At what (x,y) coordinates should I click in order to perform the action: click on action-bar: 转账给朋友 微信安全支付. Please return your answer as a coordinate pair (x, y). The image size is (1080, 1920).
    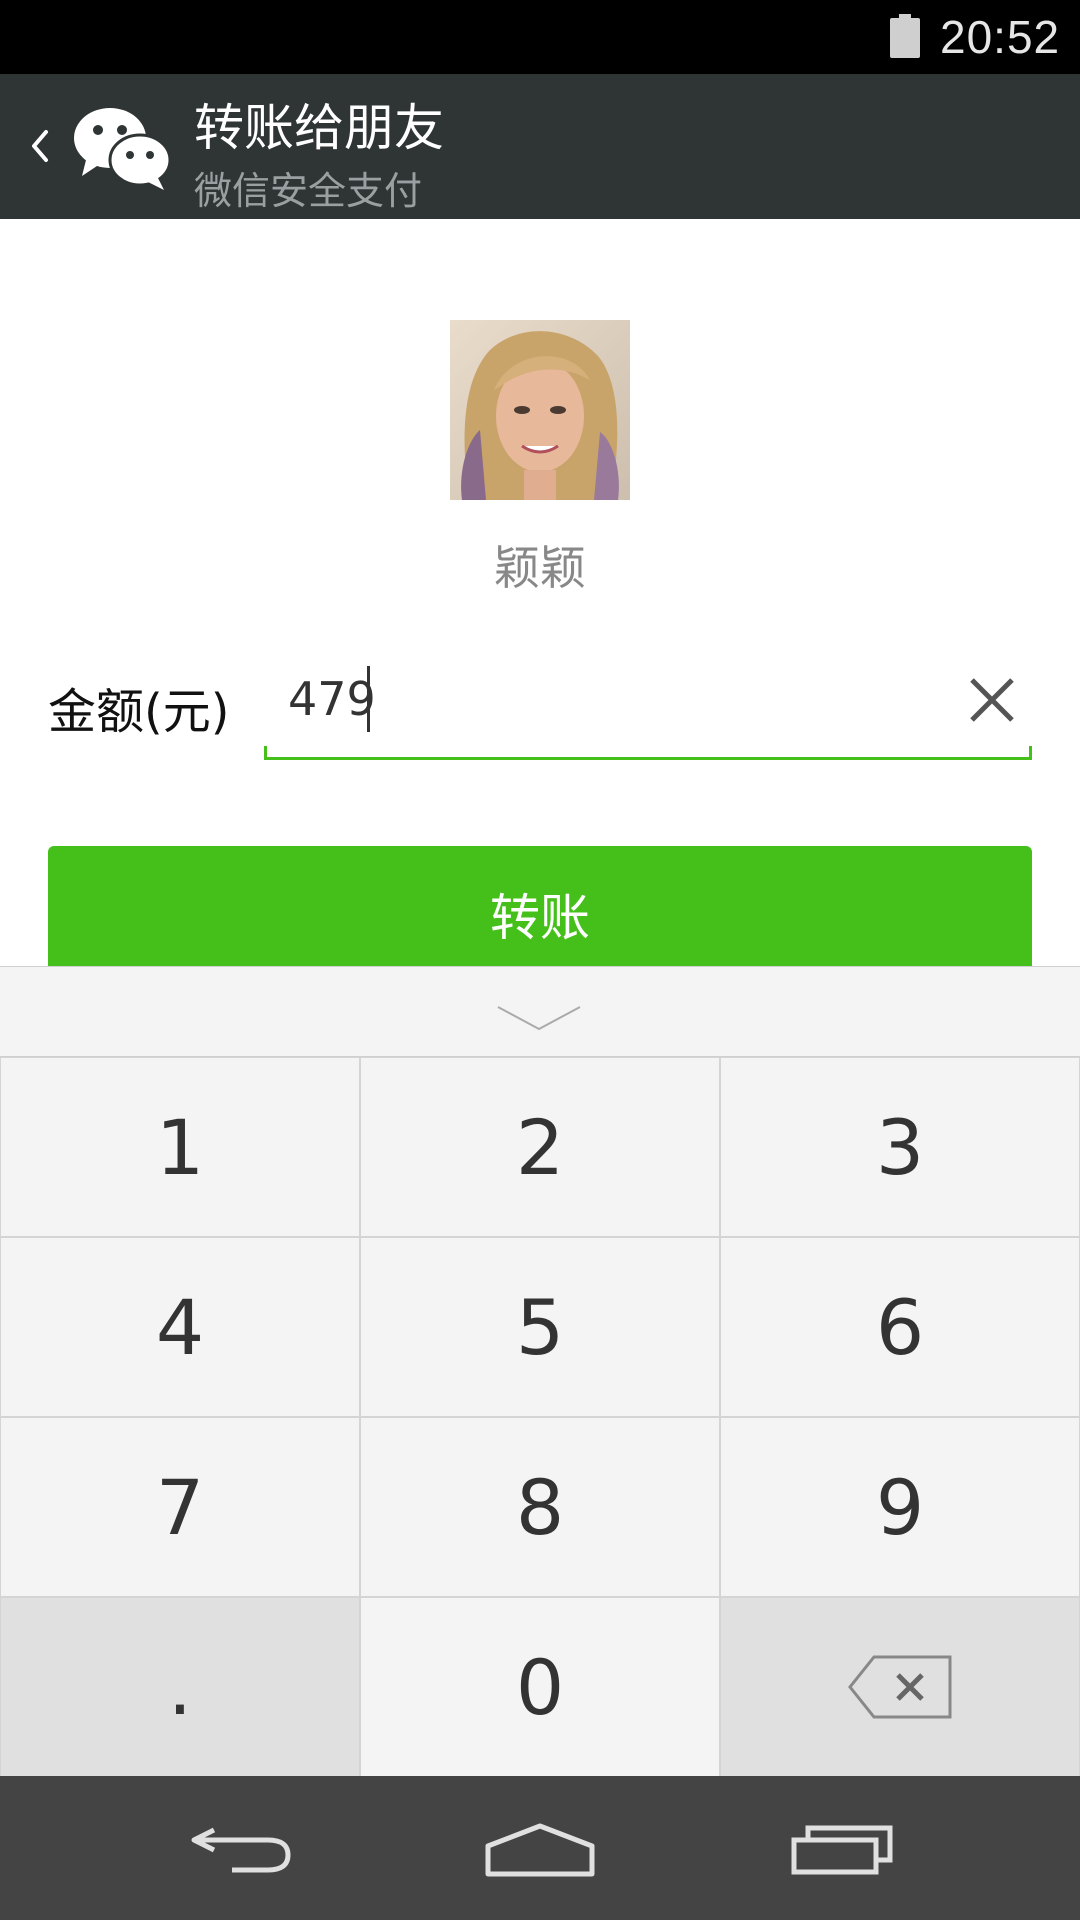
    Looking at the image, I should click on (540, 146).